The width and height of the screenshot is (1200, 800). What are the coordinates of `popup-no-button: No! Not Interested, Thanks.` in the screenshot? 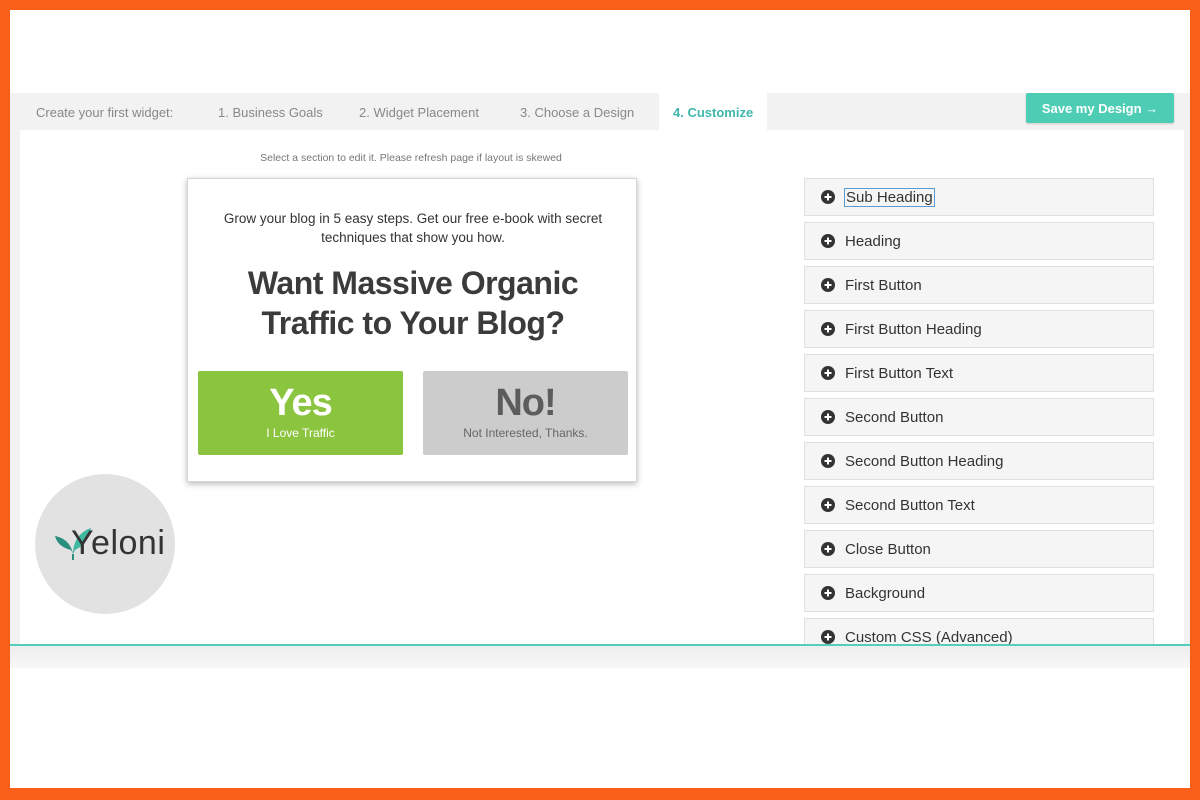 It's located at (525, 413).